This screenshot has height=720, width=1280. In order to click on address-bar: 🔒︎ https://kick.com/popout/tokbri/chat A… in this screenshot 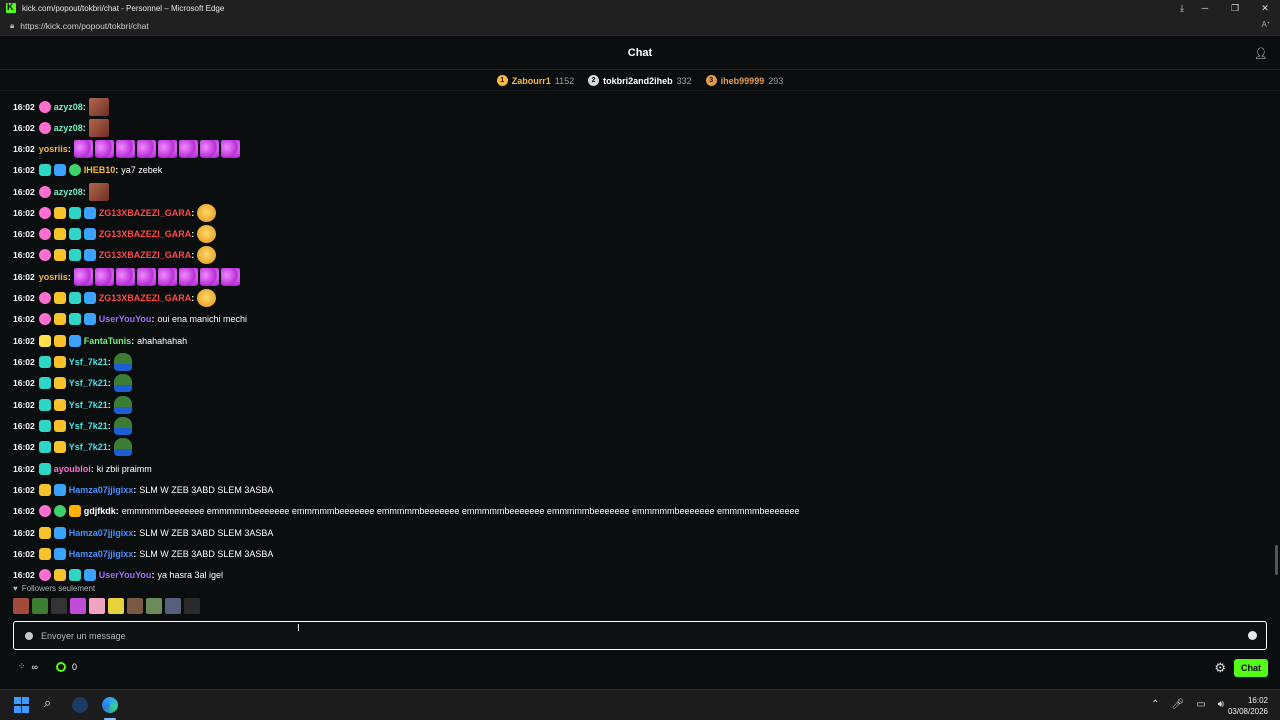, I will do `click(640, 26)`.